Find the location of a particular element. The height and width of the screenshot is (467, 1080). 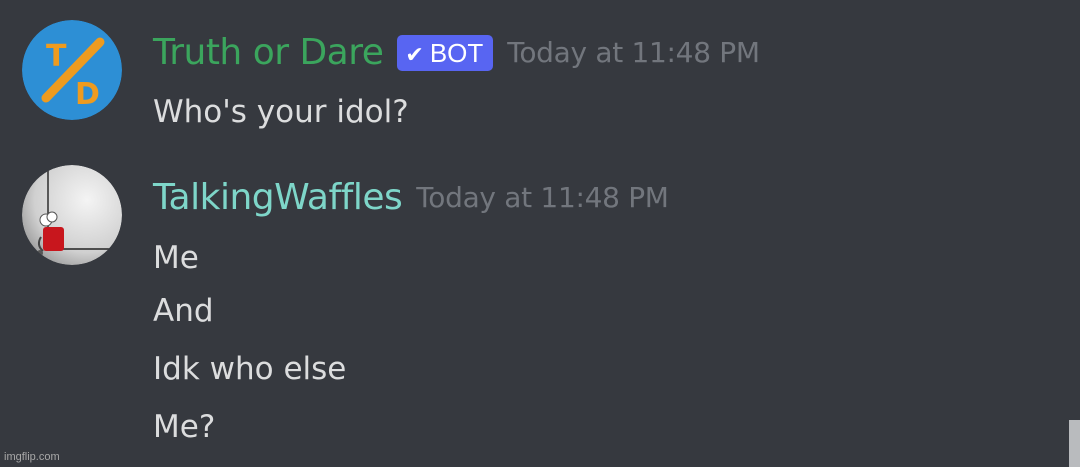

message-line: Idk who else is located at coordinates (250, 369).